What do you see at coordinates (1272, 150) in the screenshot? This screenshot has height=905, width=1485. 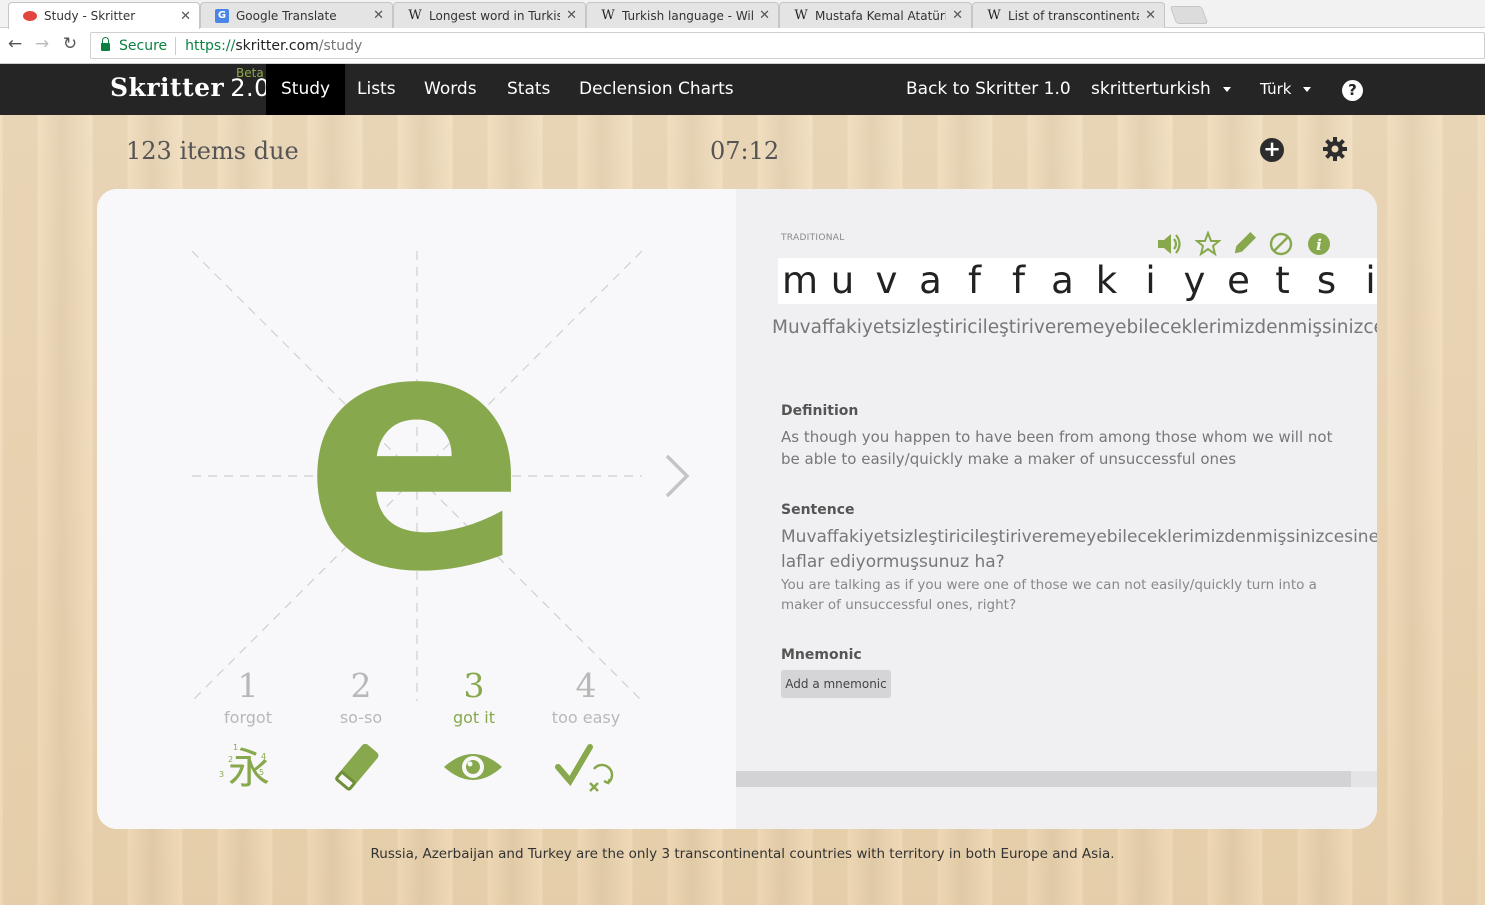 I see `add-item-icon: +` at bounding box center [1272, 150].